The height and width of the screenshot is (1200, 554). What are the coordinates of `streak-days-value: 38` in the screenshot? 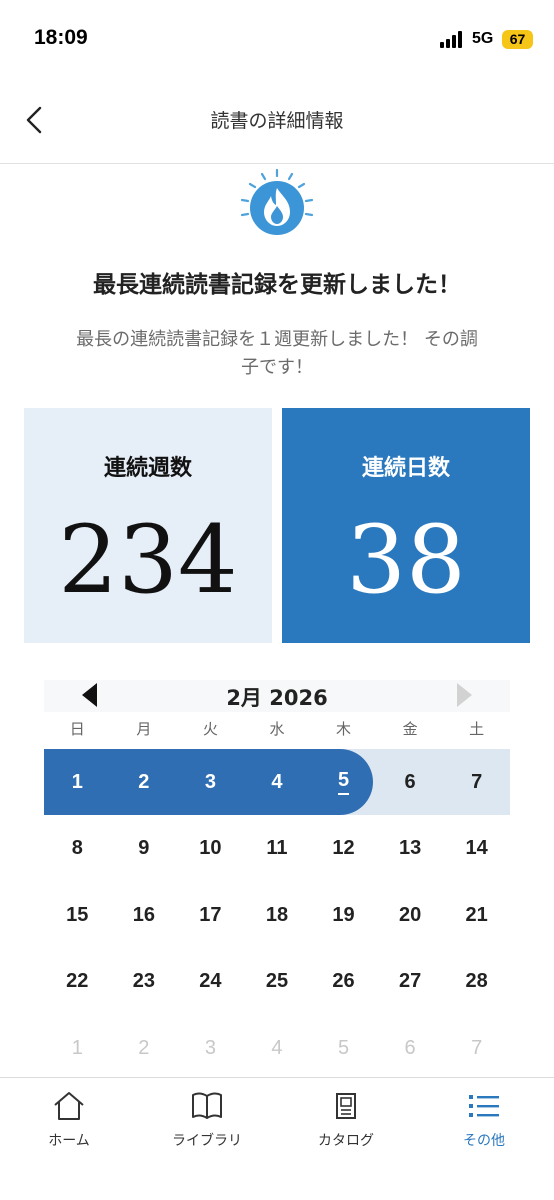 It's located at (406, 560).